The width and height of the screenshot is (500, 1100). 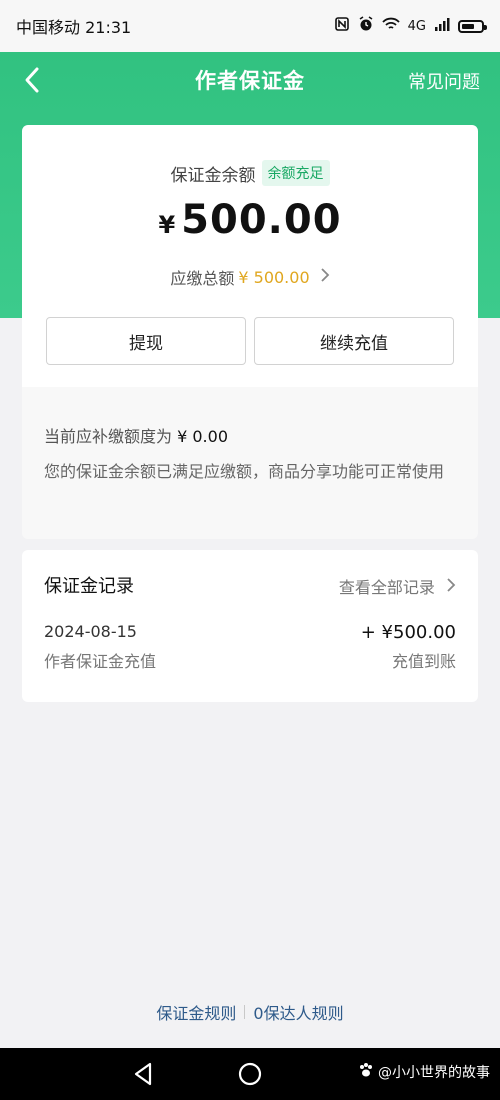 What do you see at coordinates (202, 278) in the screenshot?
I see `total-due-label: 应缴总额` at bounding box center [202, 278].